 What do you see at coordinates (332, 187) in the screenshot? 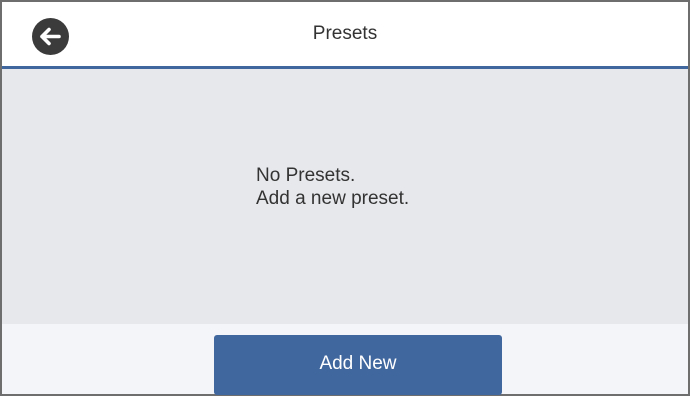
I see `empty-state-message: No Presets. Add a new preset.` at bounding box center [332, 187].